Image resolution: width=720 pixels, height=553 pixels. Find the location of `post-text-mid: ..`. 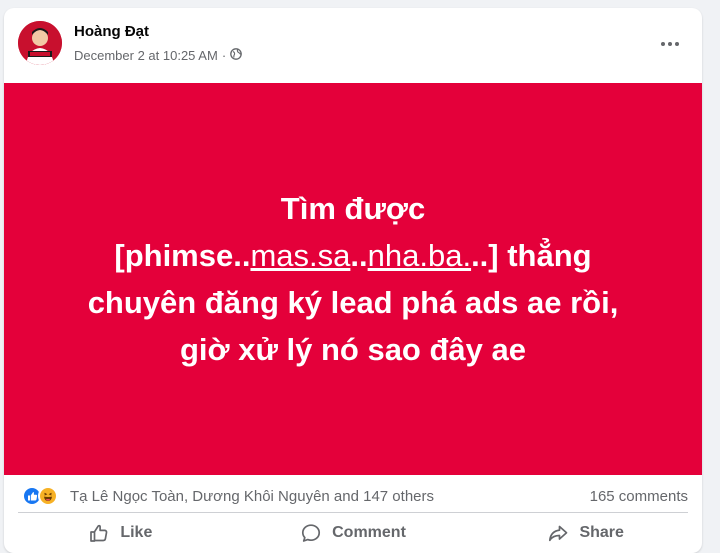

post-text-mid: .. is located at coordinates (359, 255).